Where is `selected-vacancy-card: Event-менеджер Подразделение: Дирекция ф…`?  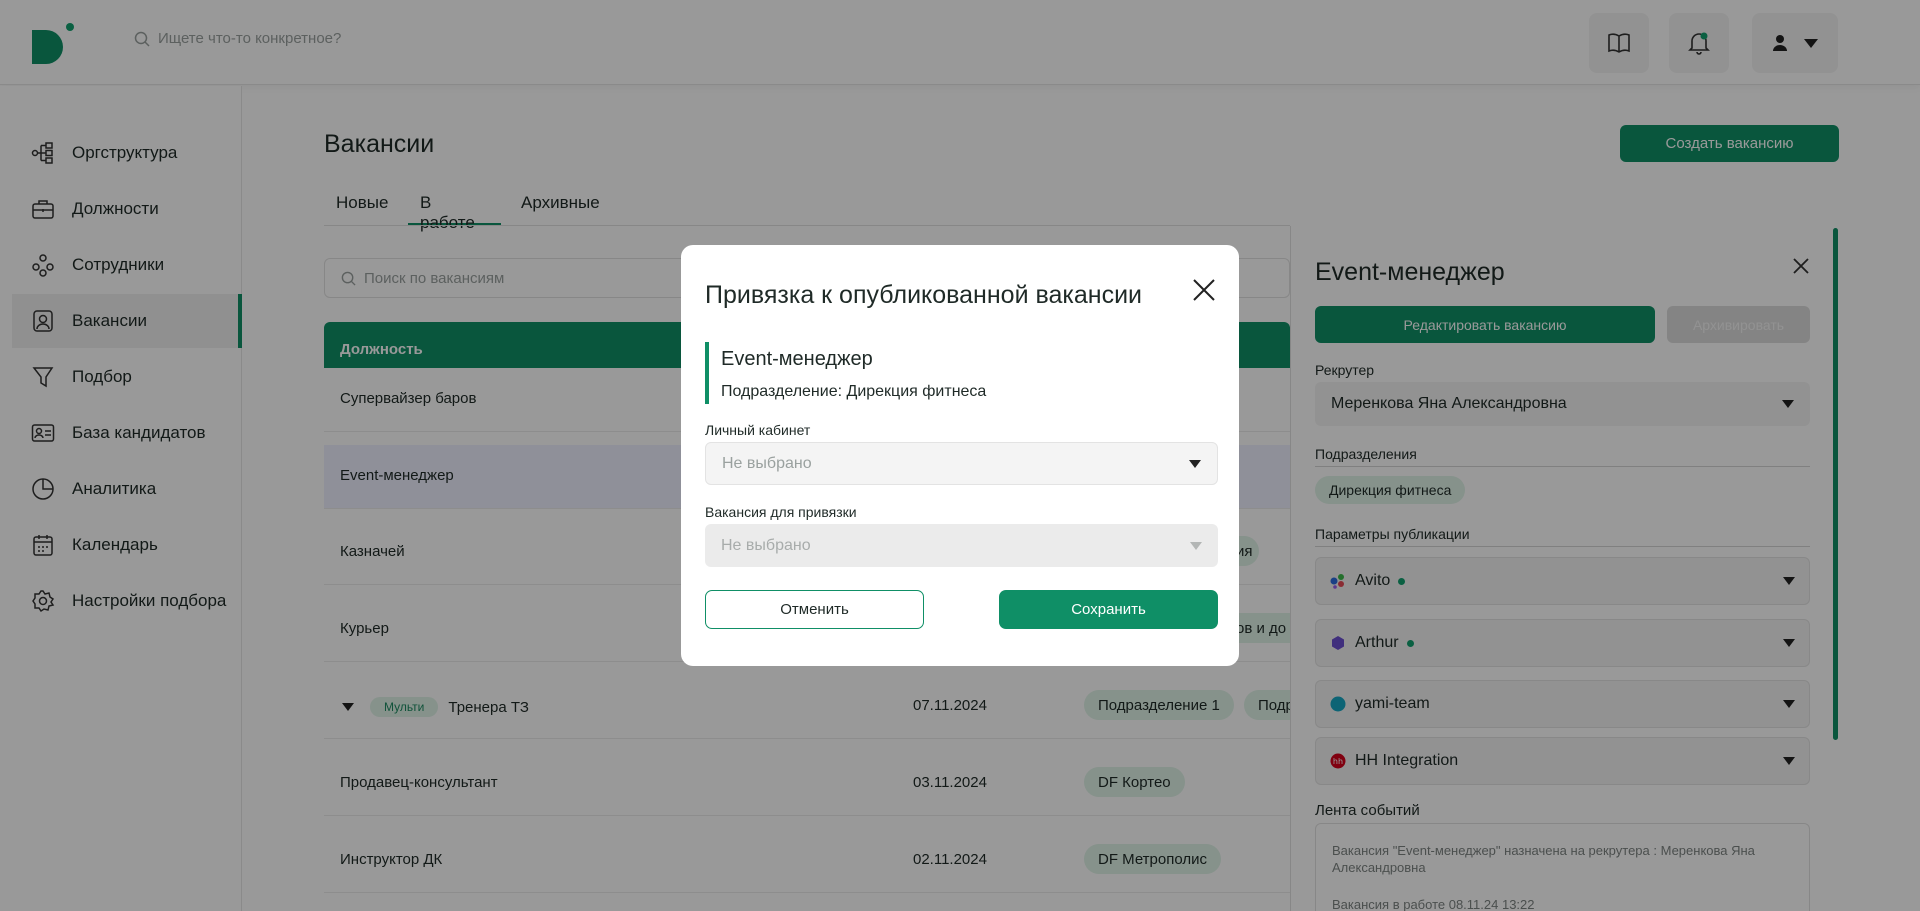 selected-vacancy-card: Event-менеджер Подразделение: Дирекция ф… is located at coordinates (905, 373).